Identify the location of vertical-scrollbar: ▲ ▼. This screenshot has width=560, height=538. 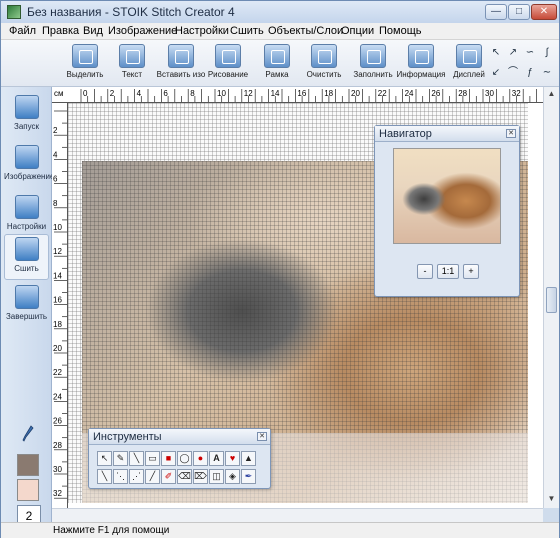
(551, 297).